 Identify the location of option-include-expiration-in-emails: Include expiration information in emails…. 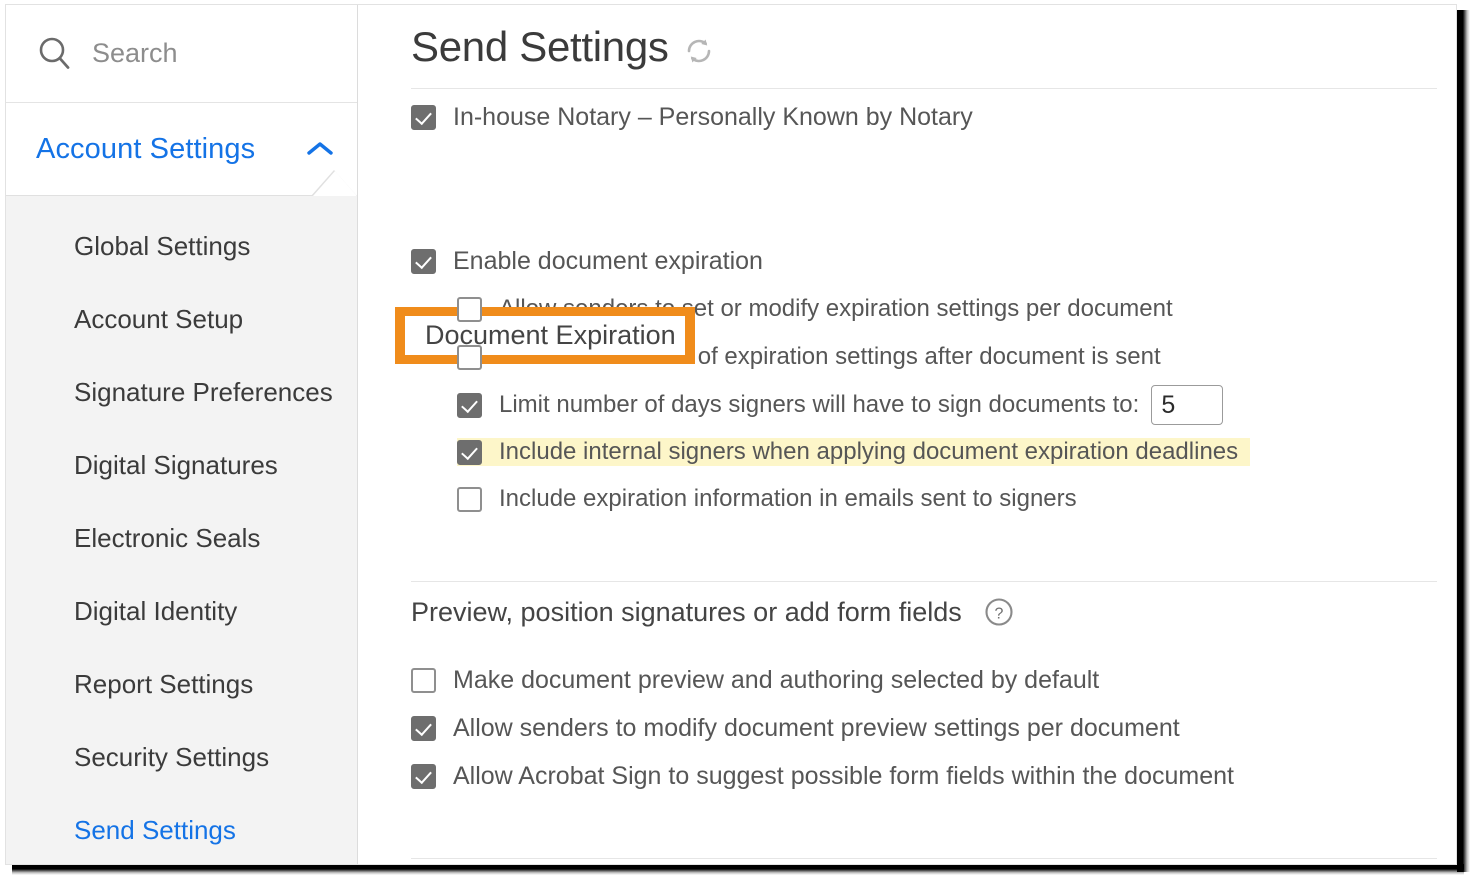
(907, 499).